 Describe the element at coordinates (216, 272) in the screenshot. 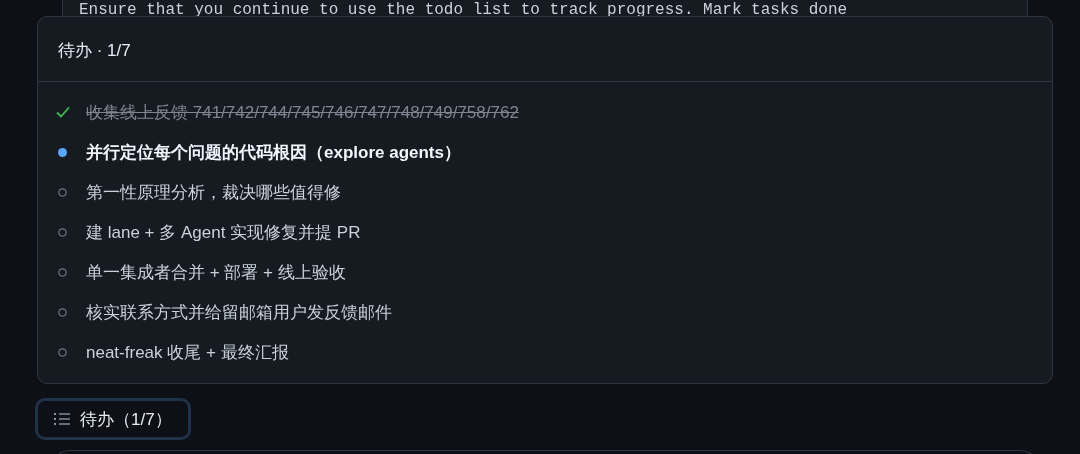

I see `todo-text: 单一集成者合并 + 部署 + 线上验收` at that location.